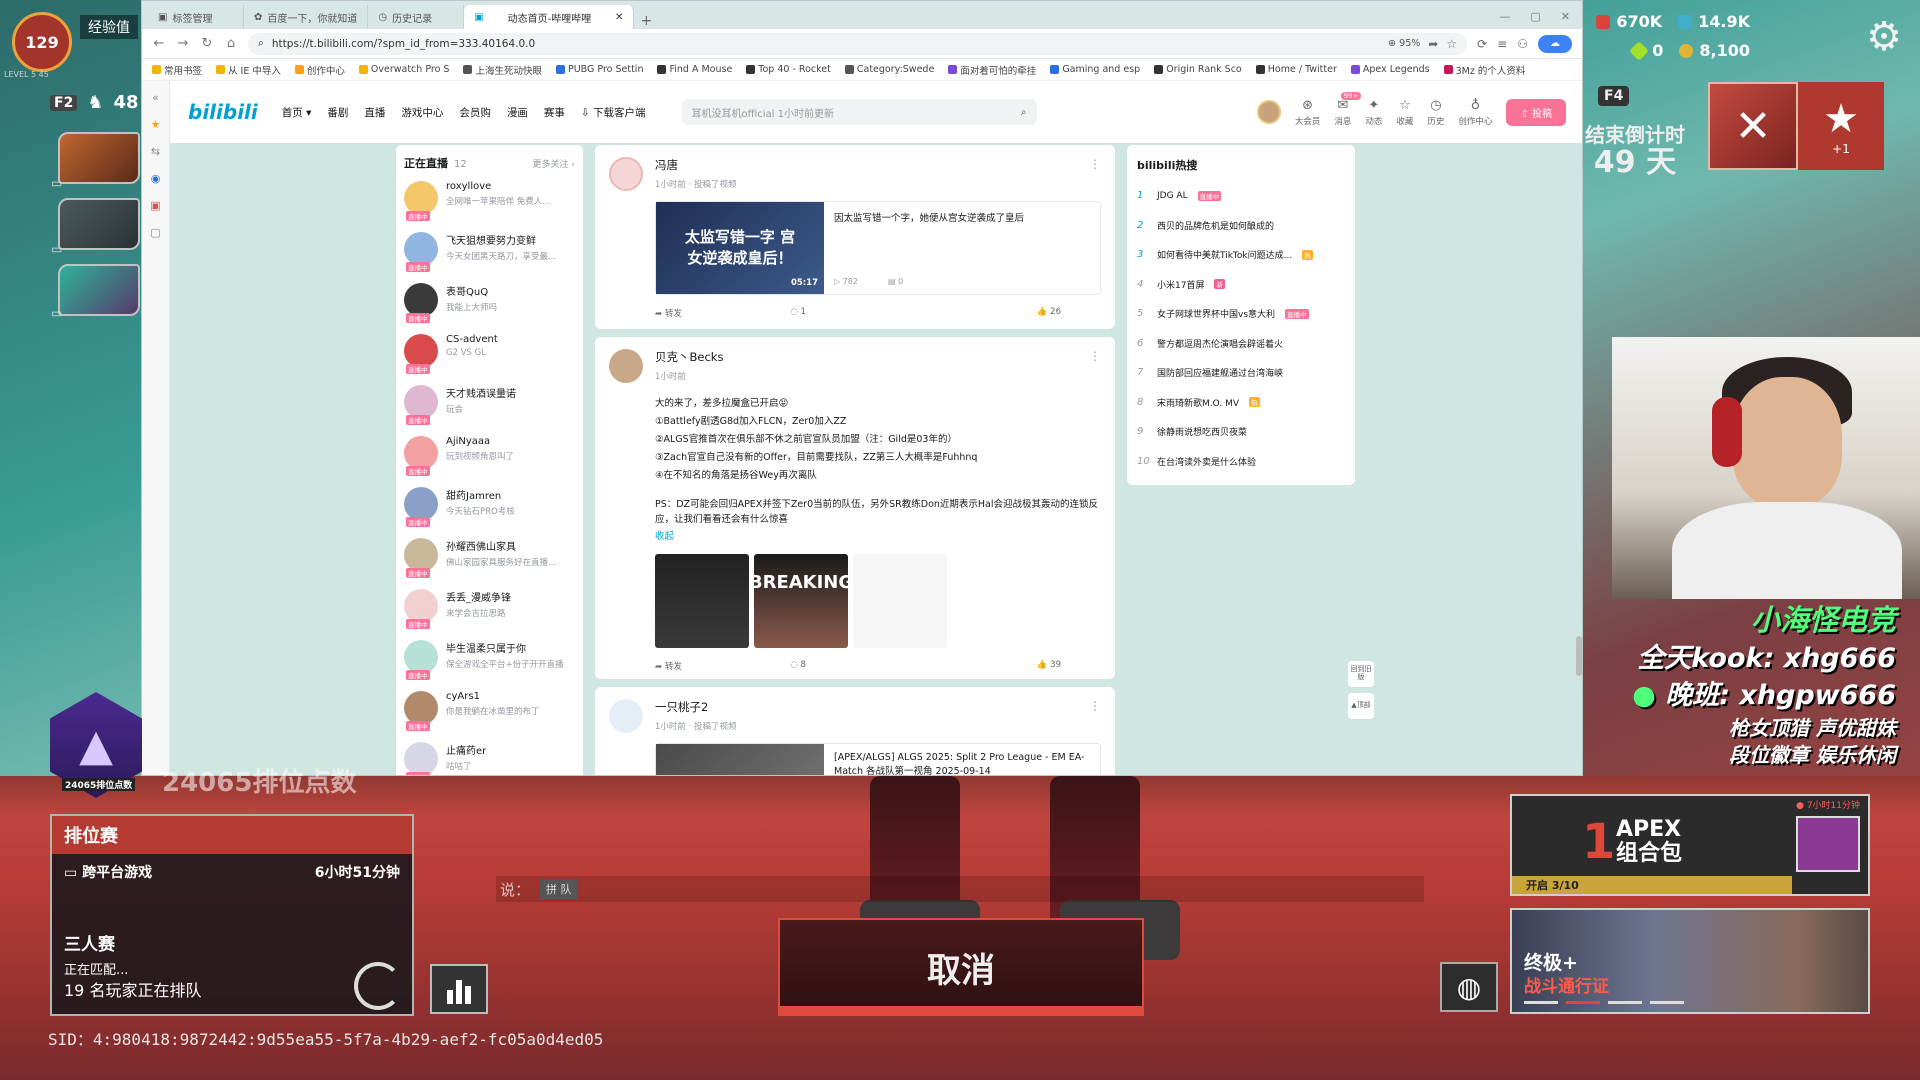 This screenshot has width=1920, height=1080. What do you see at coordinates (1013, 666) in the screenshot?
I see `like-button: 👍 39` at bounding box center [1013, 666].